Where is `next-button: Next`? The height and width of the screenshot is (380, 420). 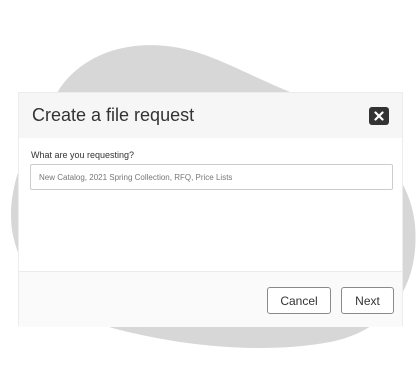 next-button: Next is located at coordinates (367, 300).